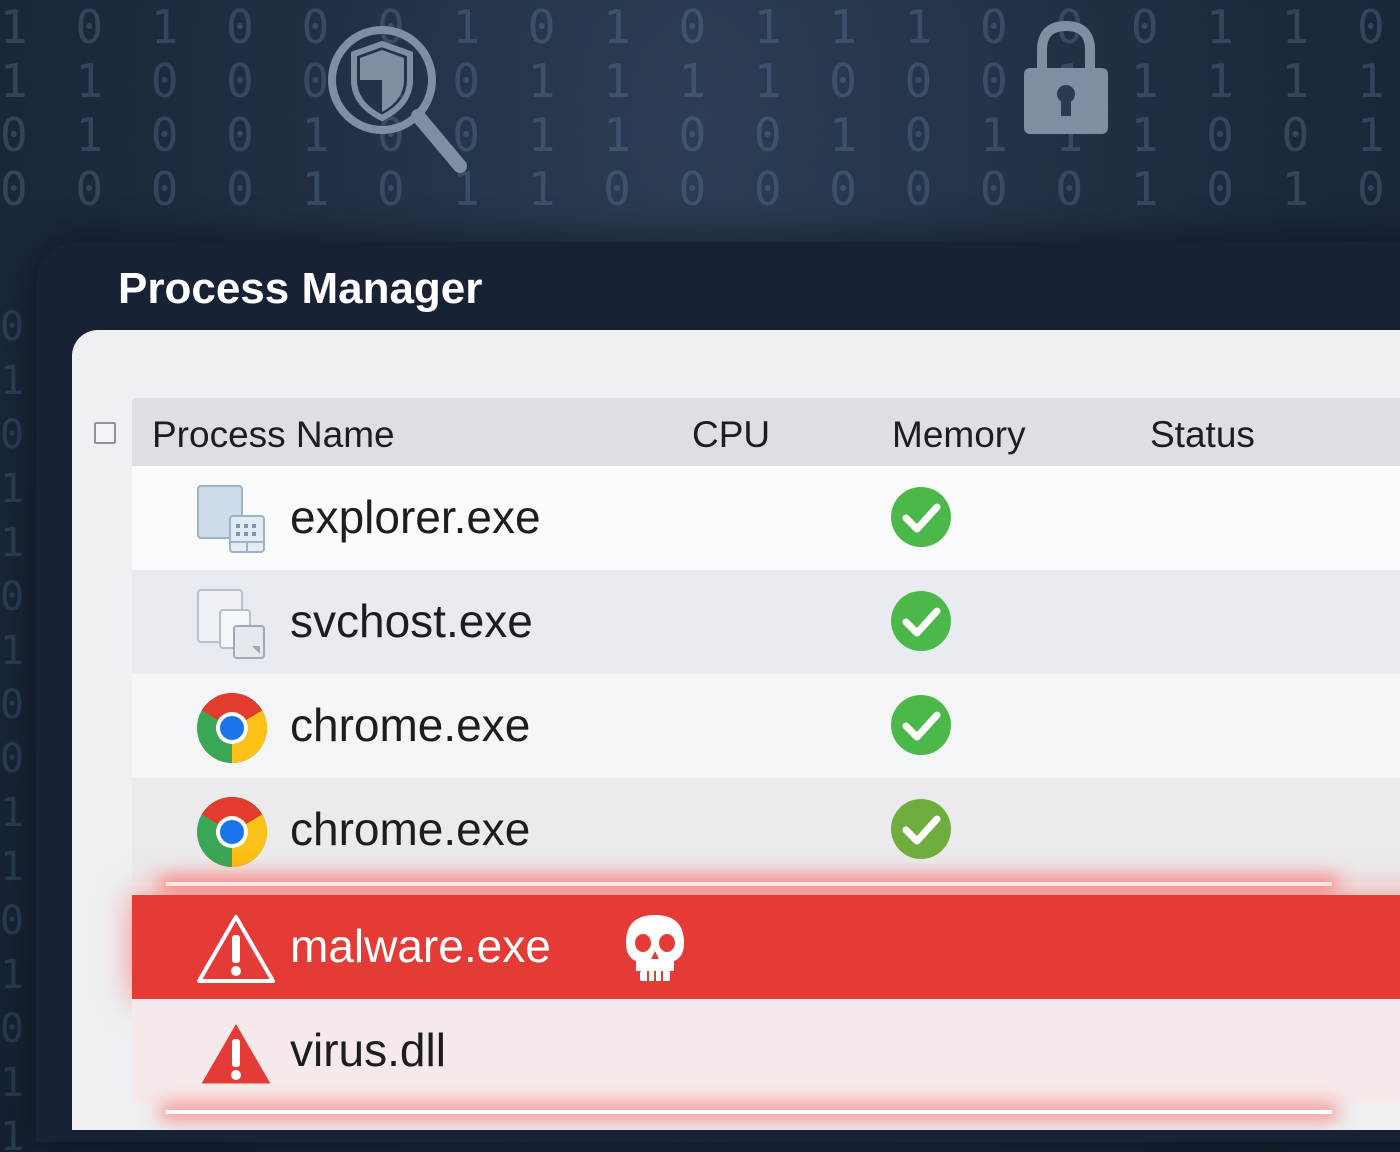 The width and height of the screenshot is (1400, 1152). What do you see at coordinates (420, 946) in the screenshot?
I see `process-name: malware.exe` at bounding box center [420, 946].